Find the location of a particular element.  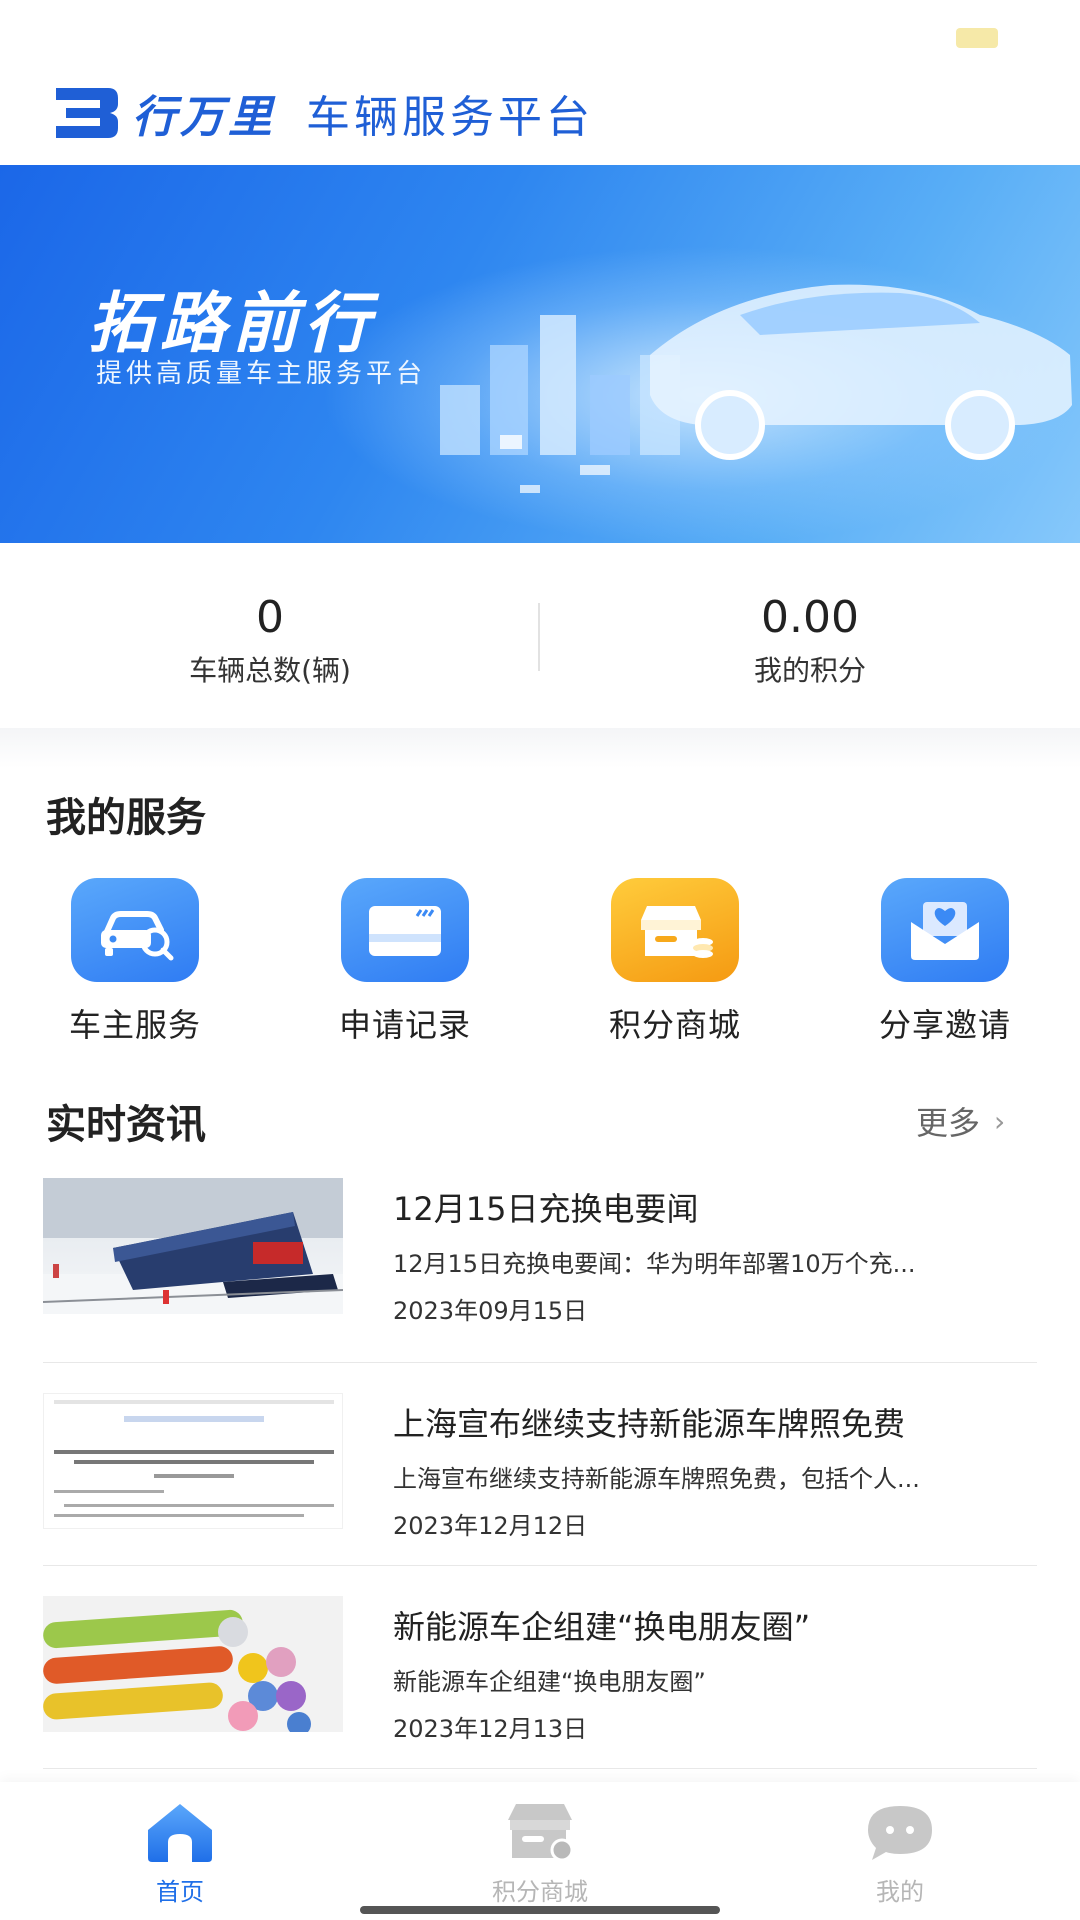

app-header: 行万里 车辆服务平台 is located at coordinates (540, 112).